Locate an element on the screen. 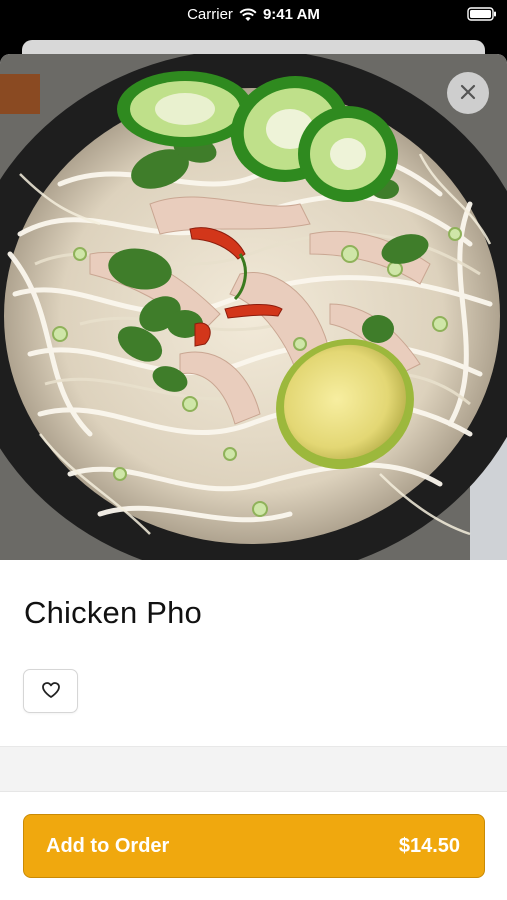  wifi-icon is located at coordinates (248, 15).